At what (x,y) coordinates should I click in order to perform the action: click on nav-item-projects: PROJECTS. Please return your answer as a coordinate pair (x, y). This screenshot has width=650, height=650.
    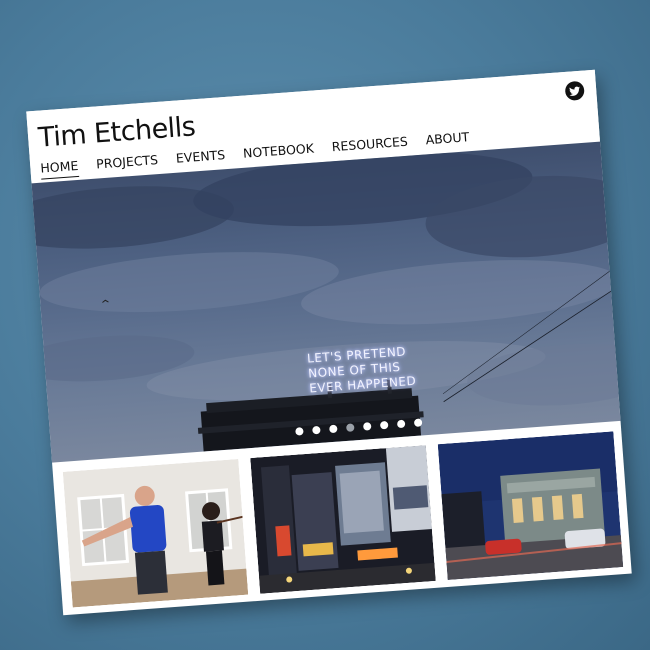
    Looking at the image, I should click on (127, 163).